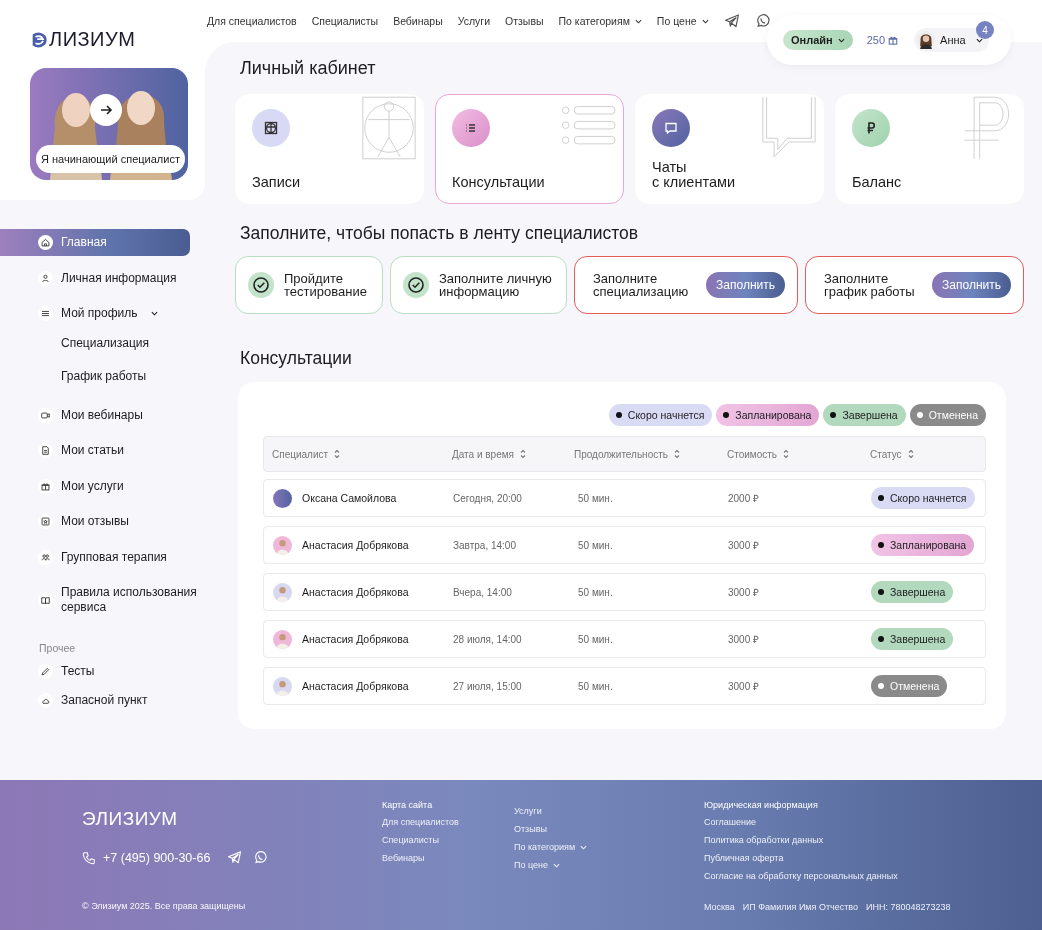 The width and height of the screenshot is (1042, 930). I want to click on table-row: Оксана Самойлова Сегодня, 20:00 50 мин. 2000 ₽ Скоро начнется, so click(624, 498).